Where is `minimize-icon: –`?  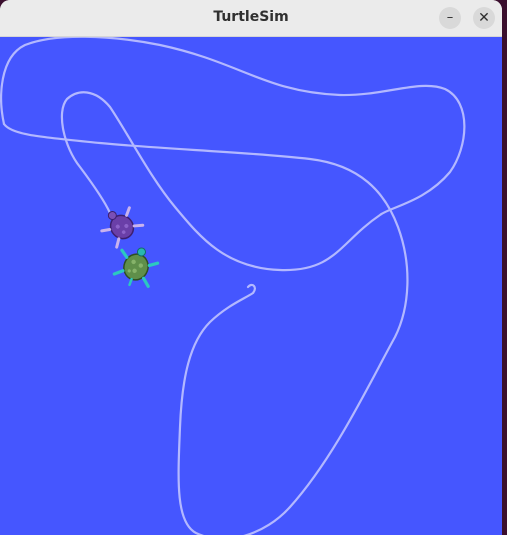 minimize-icon: – is located at coordinates (450, 17).